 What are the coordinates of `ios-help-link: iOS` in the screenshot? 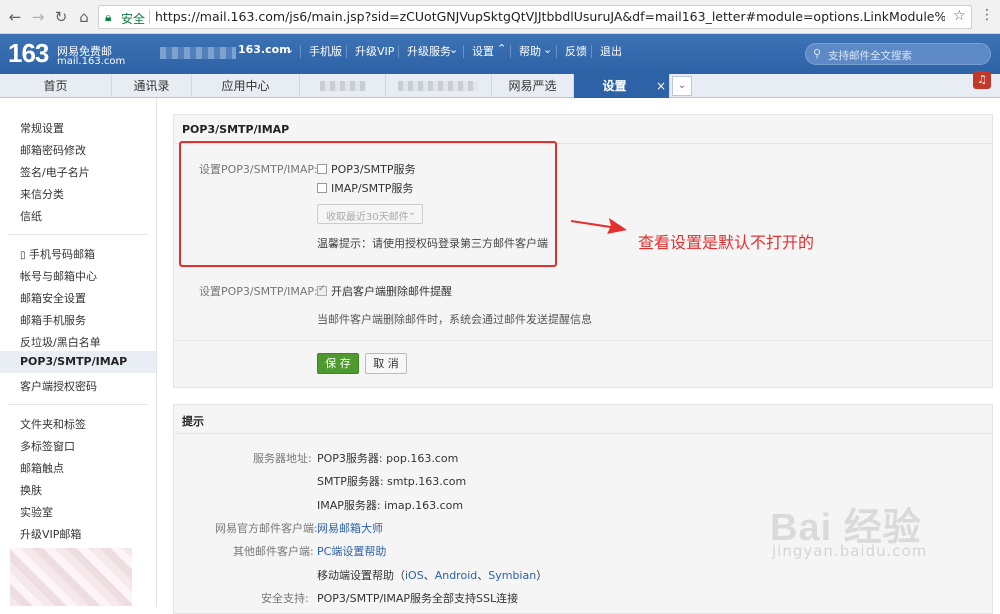 It's located at (414, 575).